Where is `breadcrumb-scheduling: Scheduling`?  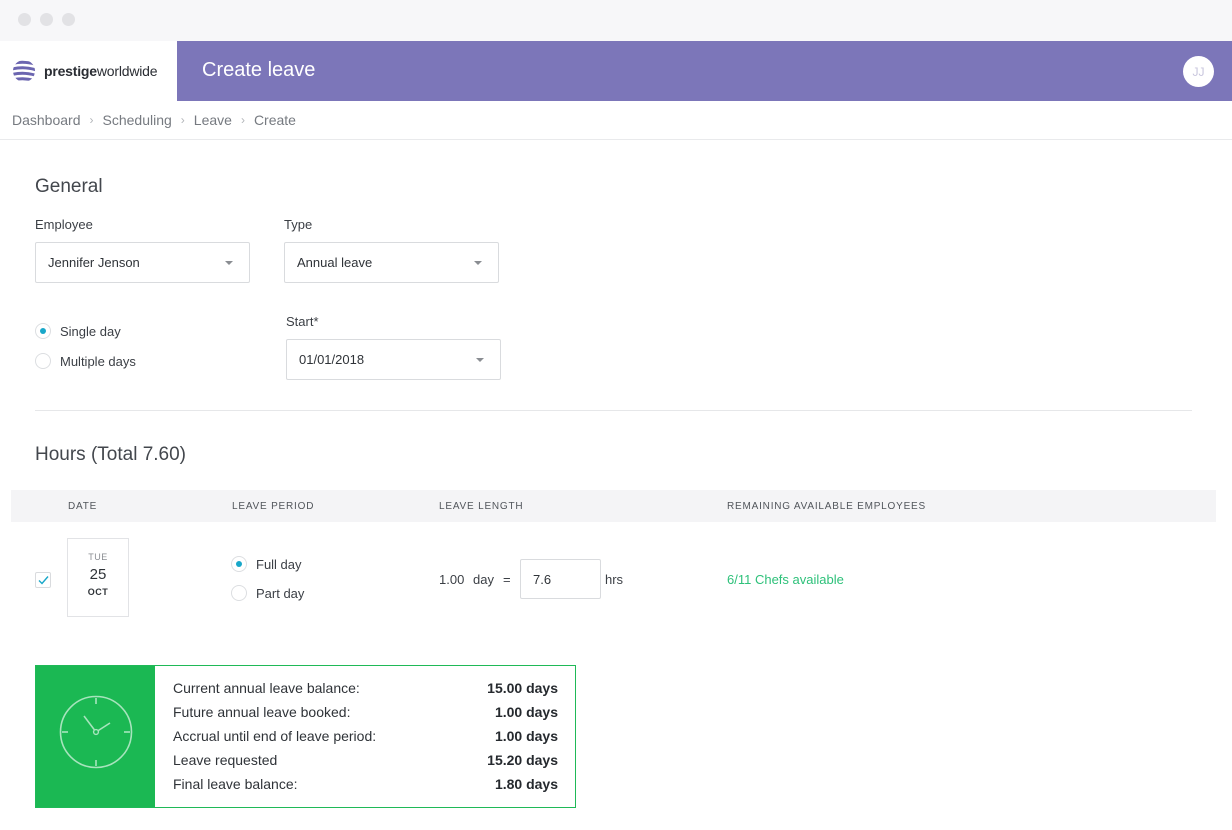 breadcrumb-scheduling: Scheduling is located at coordinates (137, 120).